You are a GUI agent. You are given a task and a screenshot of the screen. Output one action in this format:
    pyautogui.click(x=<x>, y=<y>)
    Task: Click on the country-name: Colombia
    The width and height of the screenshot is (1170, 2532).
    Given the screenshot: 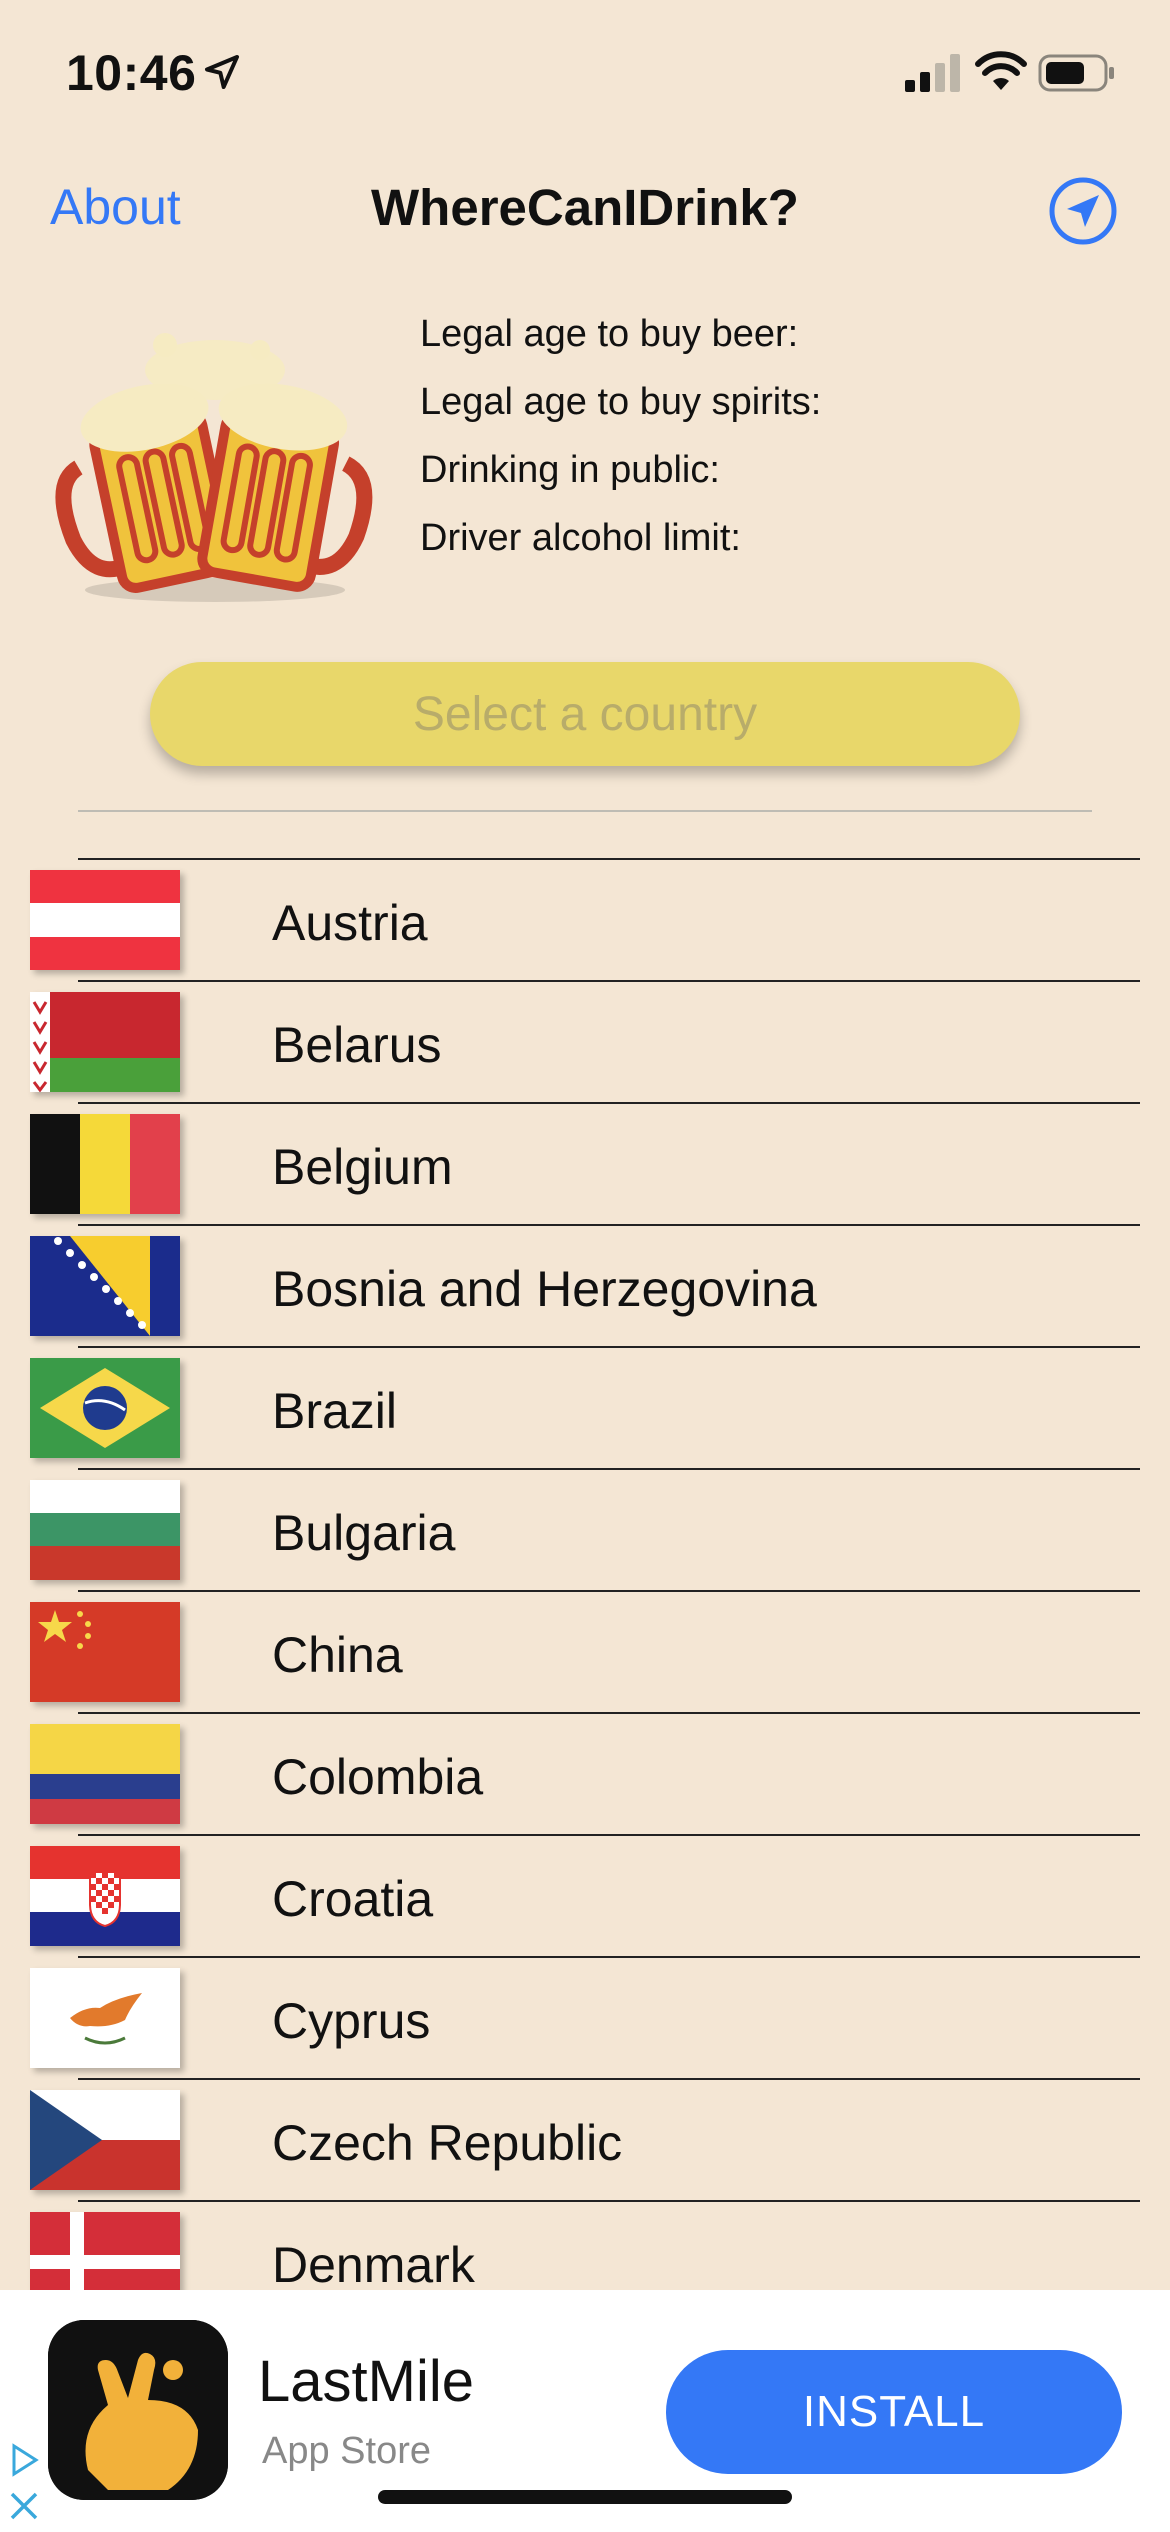 What is the action you would take?
    pyautogui.click(x=378, y=1777)
    